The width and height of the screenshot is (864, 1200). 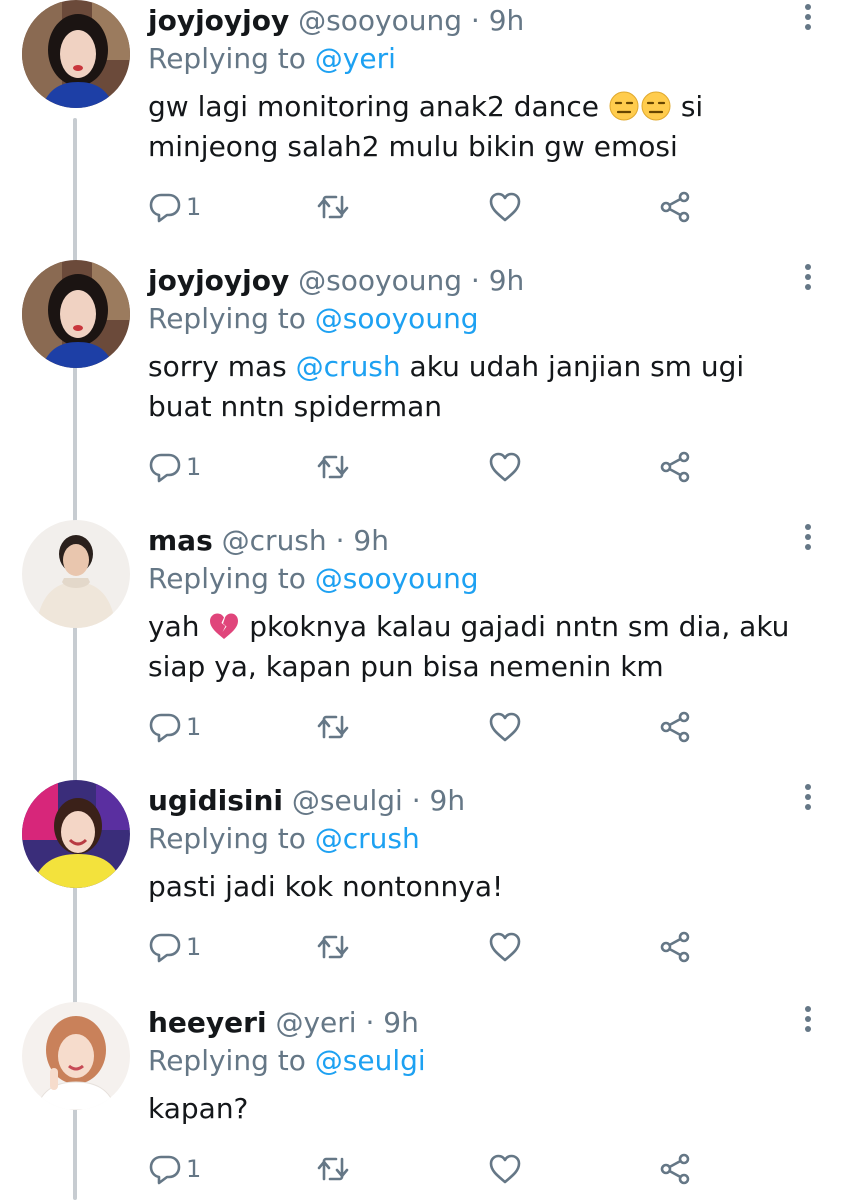 I want to click on user-handle: @crush, so click(x=274, y=540).